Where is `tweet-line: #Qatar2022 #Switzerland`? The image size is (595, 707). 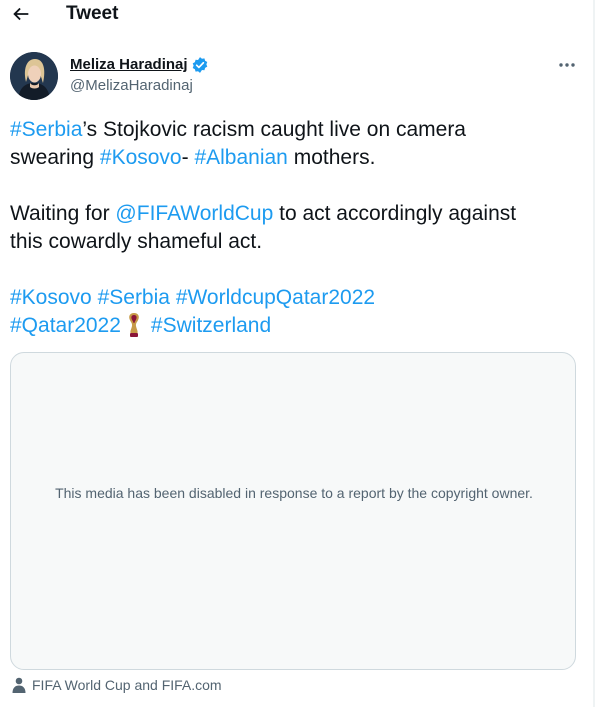 tweet-line: #Qatar2022 #Switzerland is located at coordinates (295, 326).